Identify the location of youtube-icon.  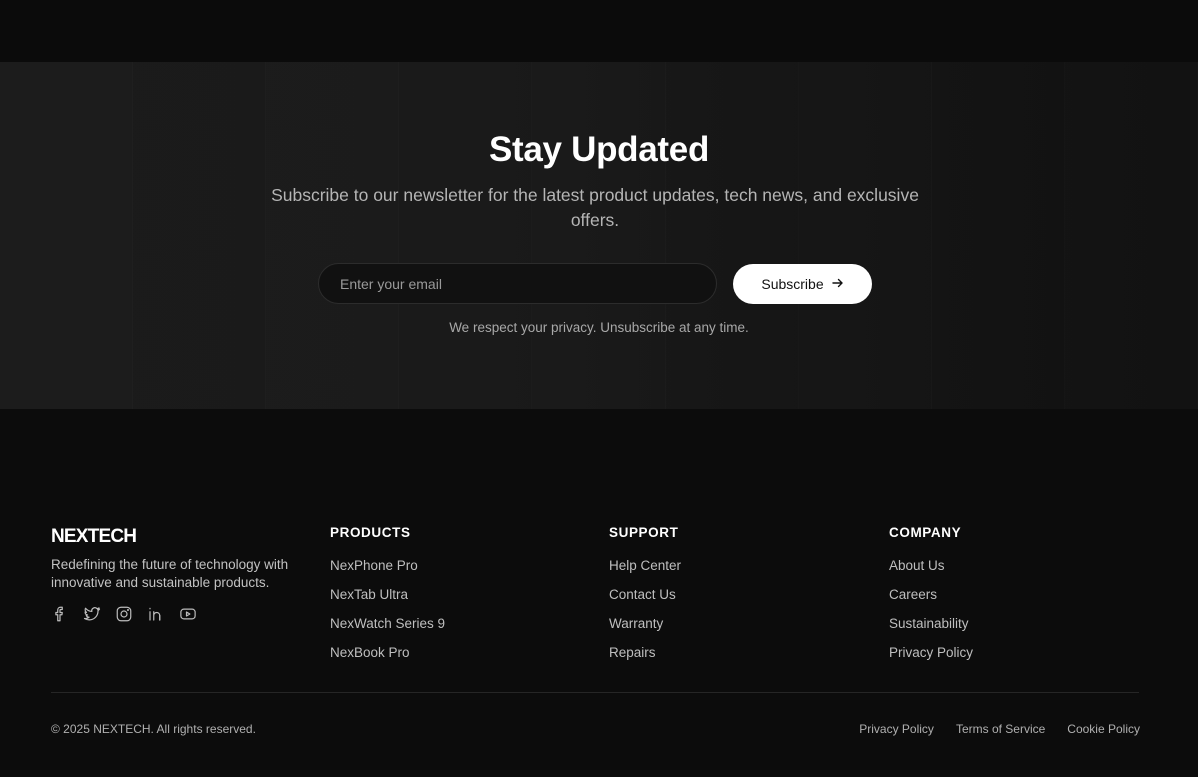
(188, 614).